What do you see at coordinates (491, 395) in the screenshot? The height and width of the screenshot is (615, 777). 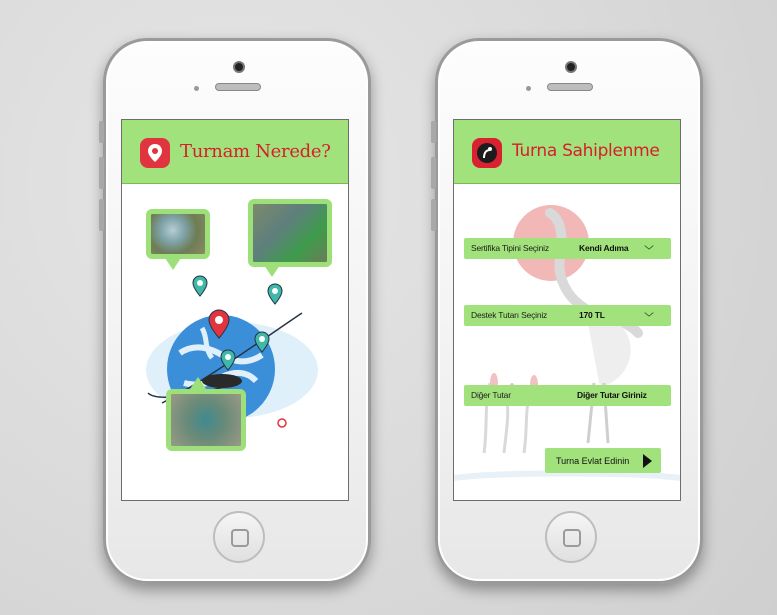 I see `other-amount-label: Diğer Tutar` at bounding box center [491, 395].